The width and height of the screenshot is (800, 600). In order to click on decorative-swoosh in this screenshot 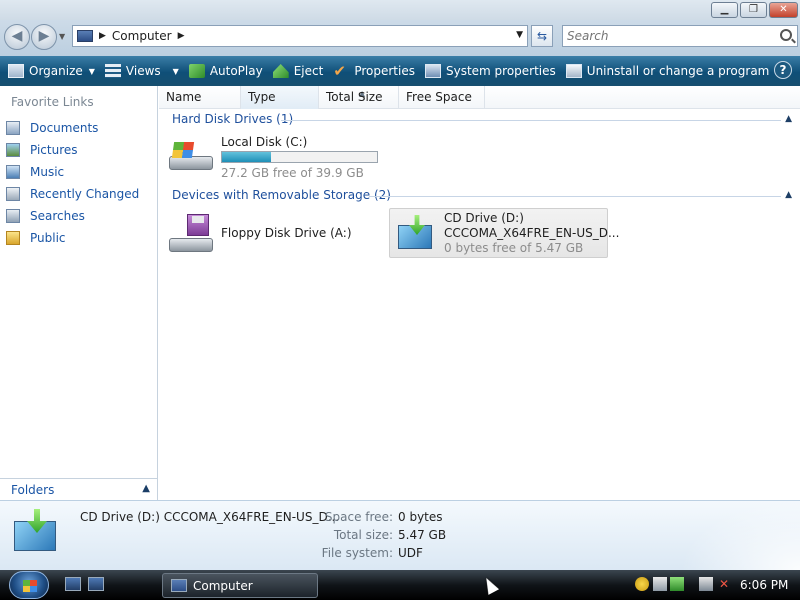, I will do `click(740, 535)`.